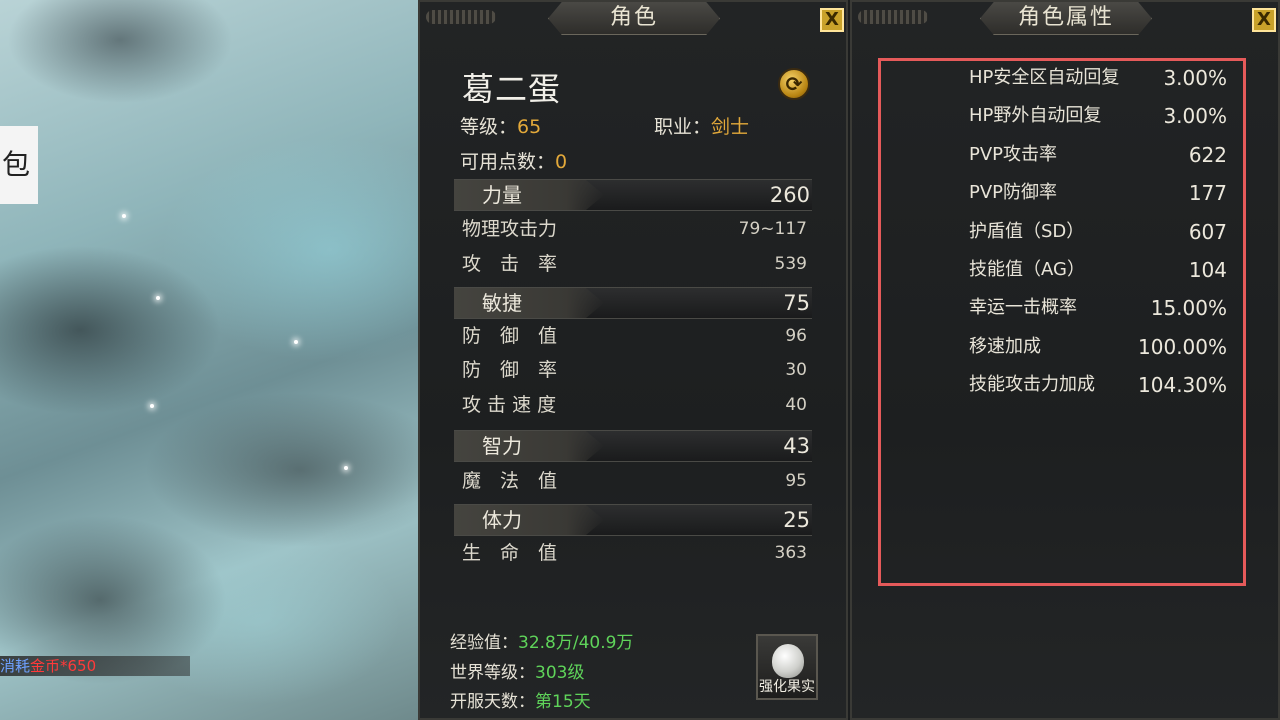 The width and height of the screenshot is (1280, 720). Describe the element at coordinates (1098, 193) in the screenshot. I see `attribute-row: PVP防御率 177` at that location.